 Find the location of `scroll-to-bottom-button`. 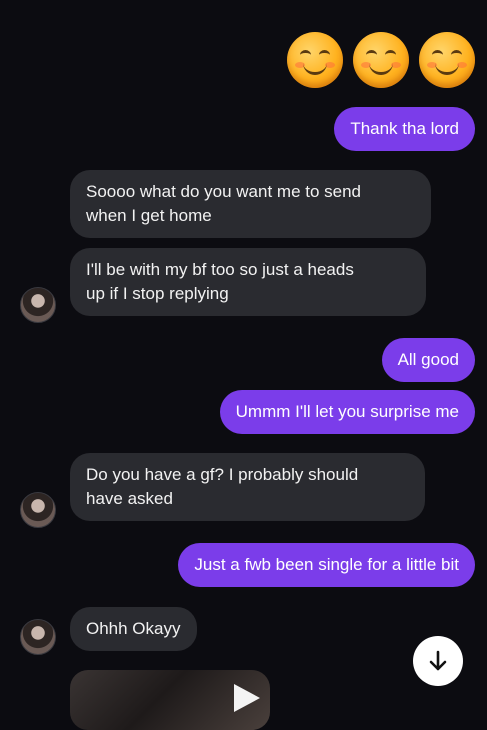

scroll-to-bottom-button is located at coordinates (438, 661).